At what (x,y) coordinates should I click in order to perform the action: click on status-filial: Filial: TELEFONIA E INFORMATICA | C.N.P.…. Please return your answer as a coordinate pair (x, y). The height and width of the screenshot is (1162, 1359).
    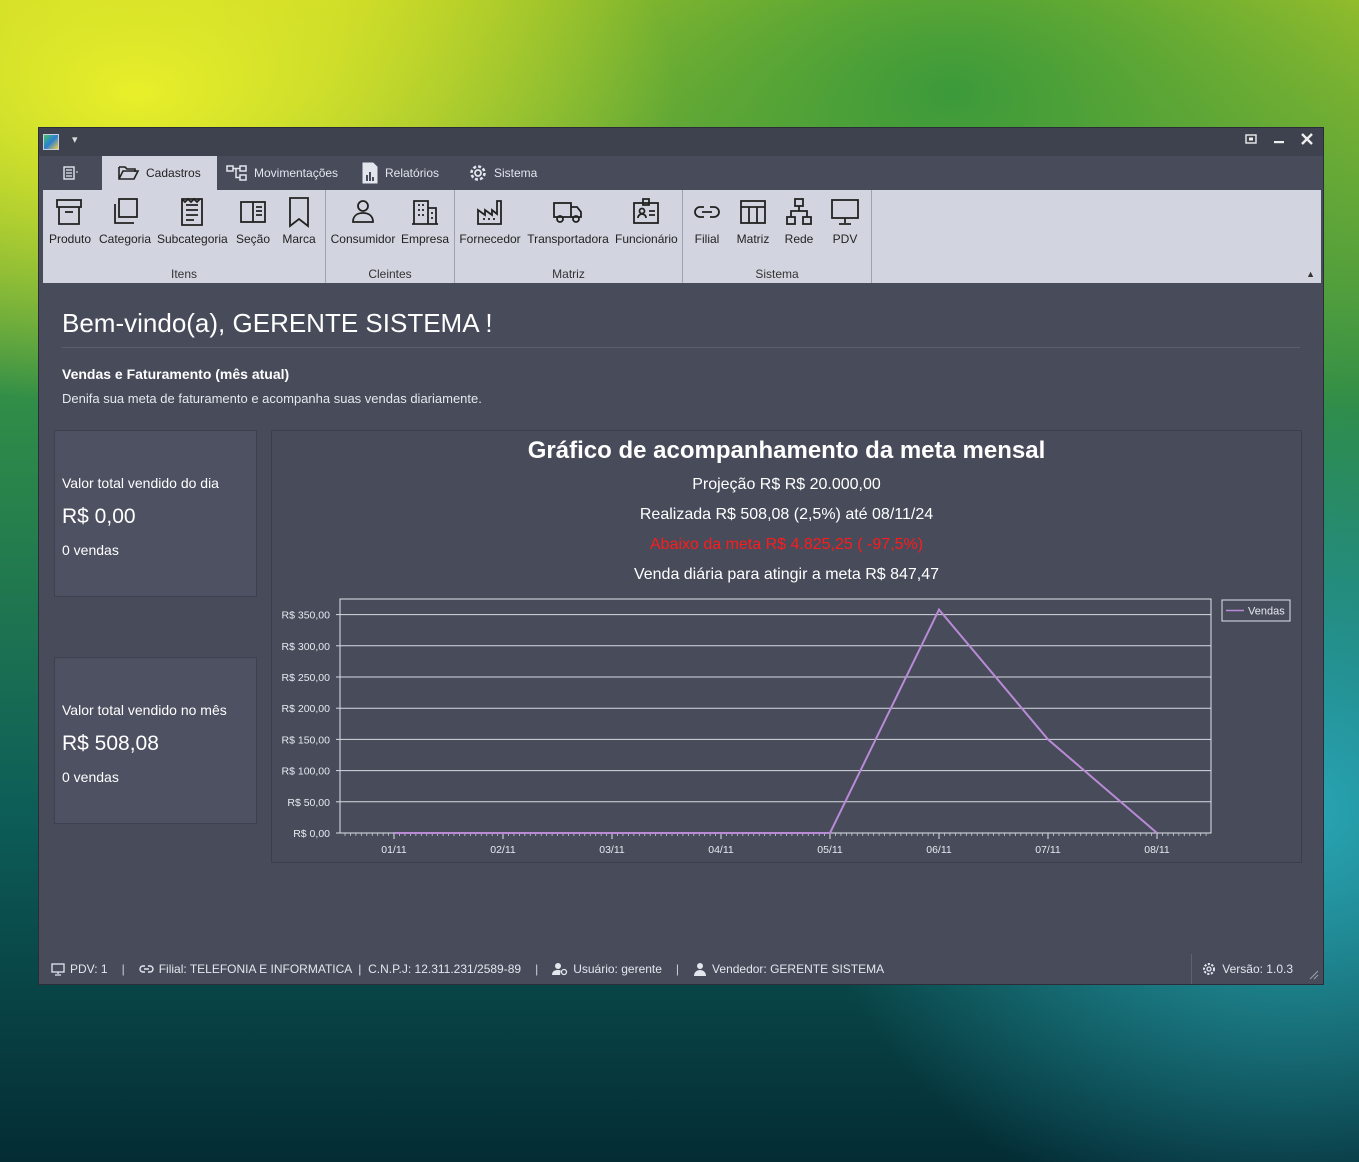
    Looking at the image, I should click on (330, 969).